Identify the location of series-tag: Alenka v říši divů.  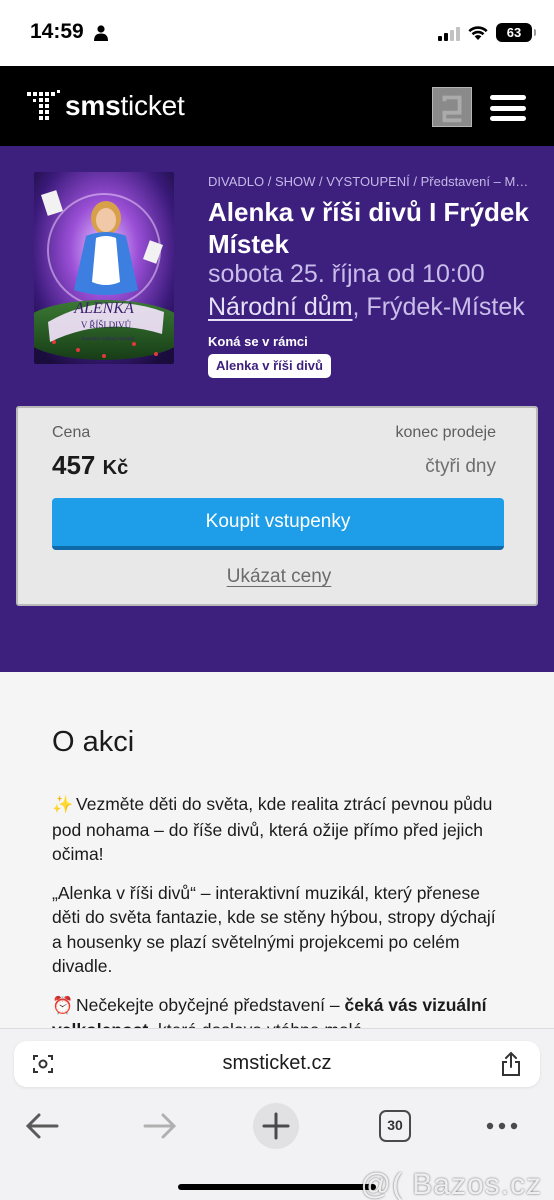
(269, 366).